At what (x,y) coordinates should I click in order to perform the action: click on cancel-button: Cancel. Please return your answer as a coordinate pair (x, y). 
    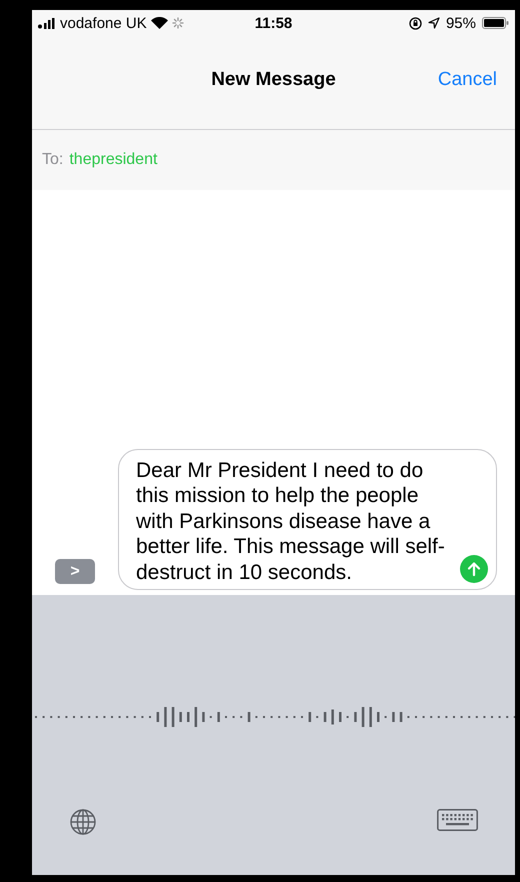
    Looking at the image, I should click on (467, 80).